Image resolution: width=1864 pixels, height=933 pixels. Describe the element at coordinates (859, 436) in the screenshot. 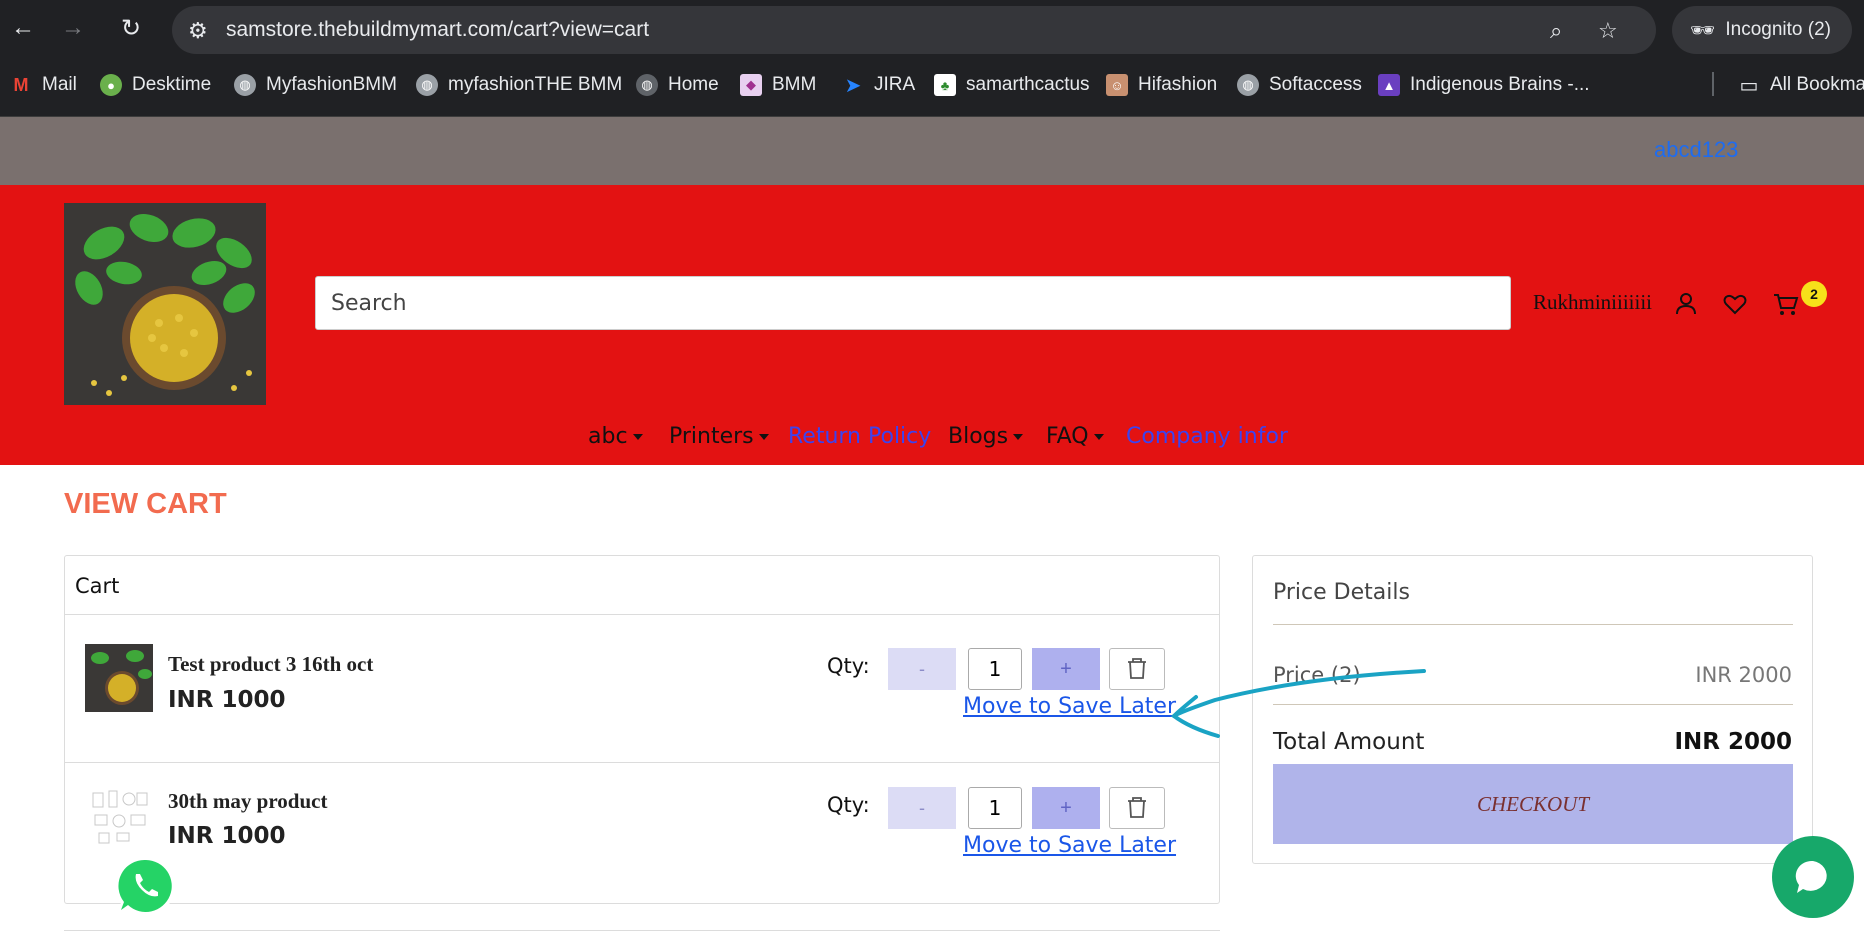

I see `menu-return-policy: Return Policy` at that location.